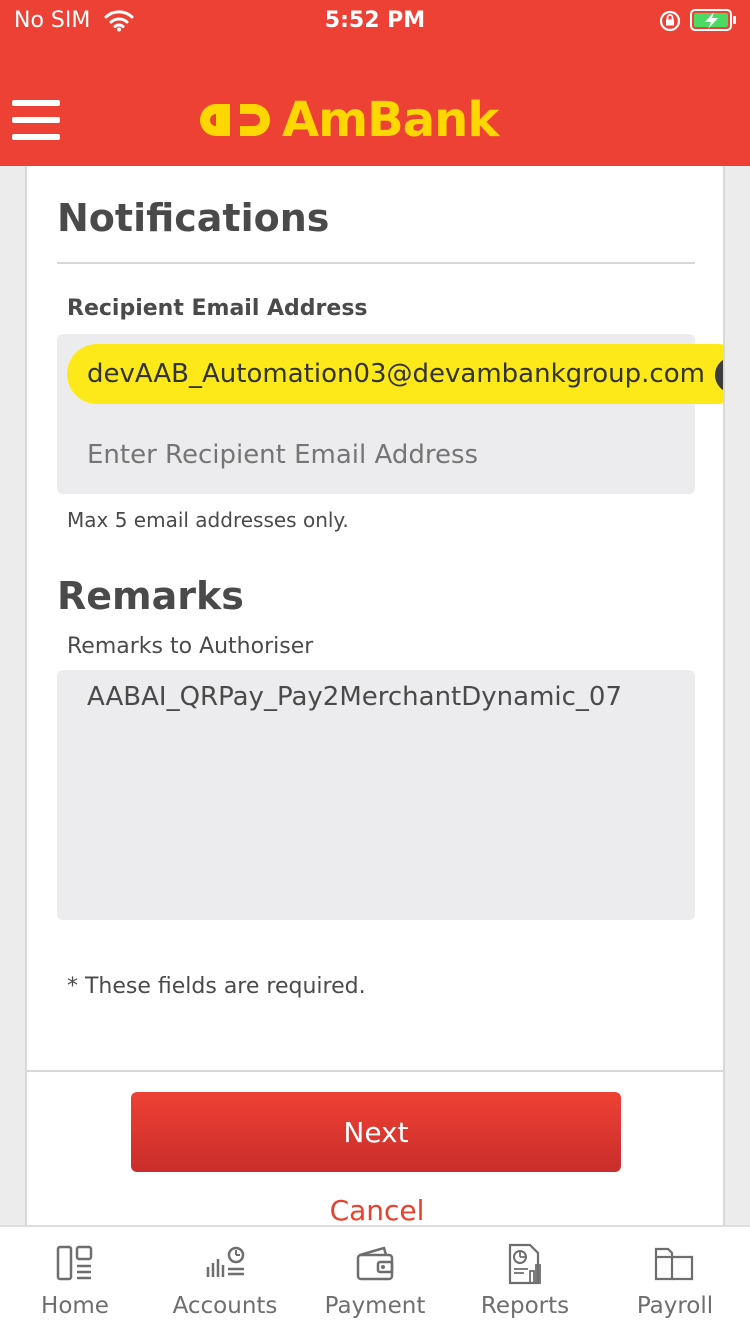 This screenshot has height=1334, width=750. I want to click on remarks-value: AABAI_QRPay_Pay2MerchantDynamic_07, so click(354, 697).